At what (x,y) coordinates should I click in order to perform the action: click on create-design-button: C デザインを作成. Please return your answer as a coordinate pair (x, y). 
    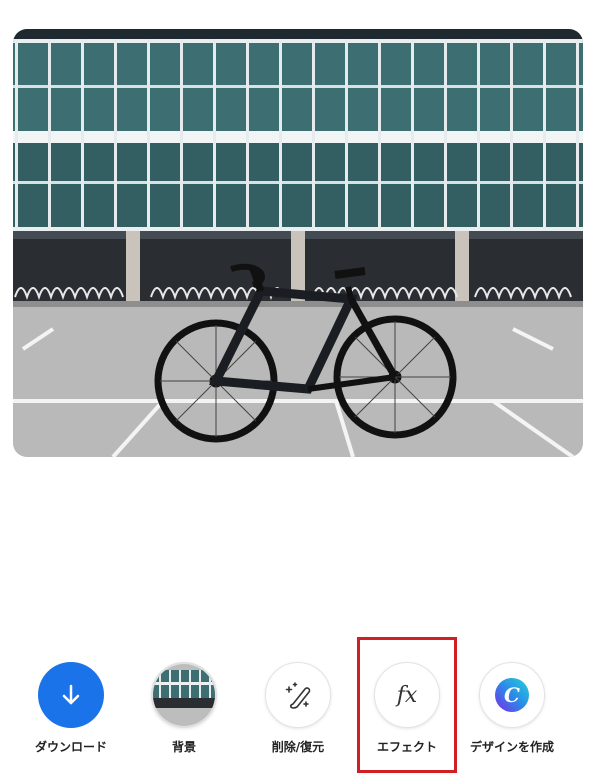
    Looking at the image, I should click on (512, 701).